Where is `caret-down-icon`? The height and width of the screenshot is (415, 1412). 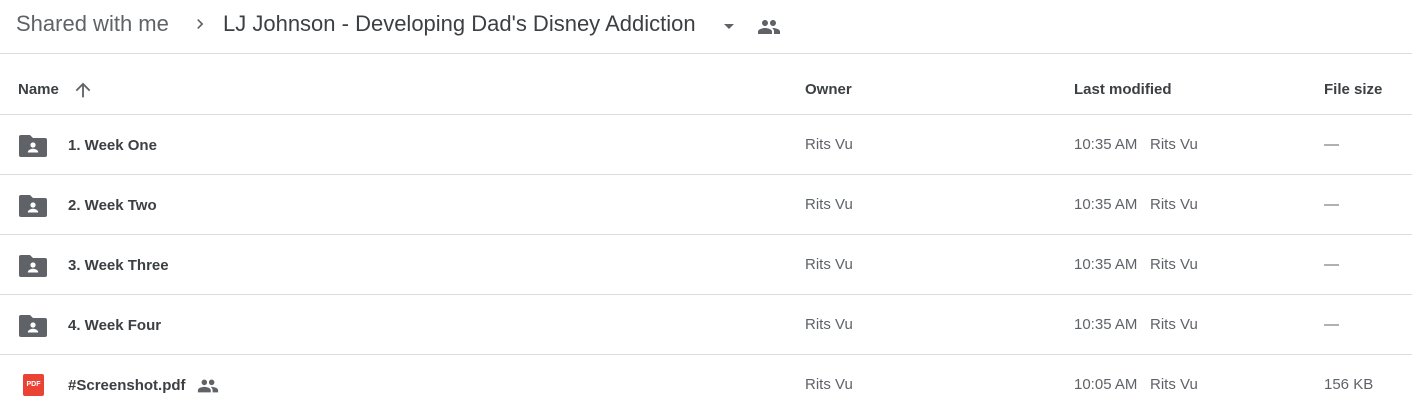
caret-down-icon is located at coordinates (729, 26).